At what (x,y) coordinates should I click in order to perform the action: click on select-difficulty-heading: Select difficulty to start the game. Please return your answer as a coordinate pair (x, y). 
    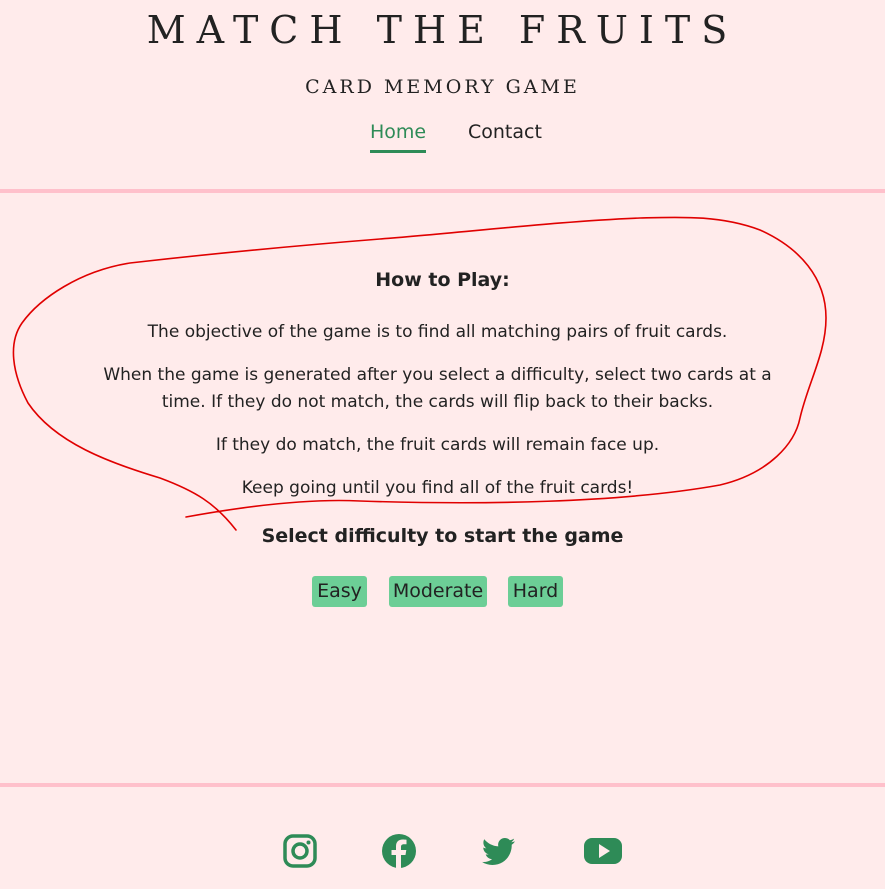
    Looking at the image, I should click on (442, 536).